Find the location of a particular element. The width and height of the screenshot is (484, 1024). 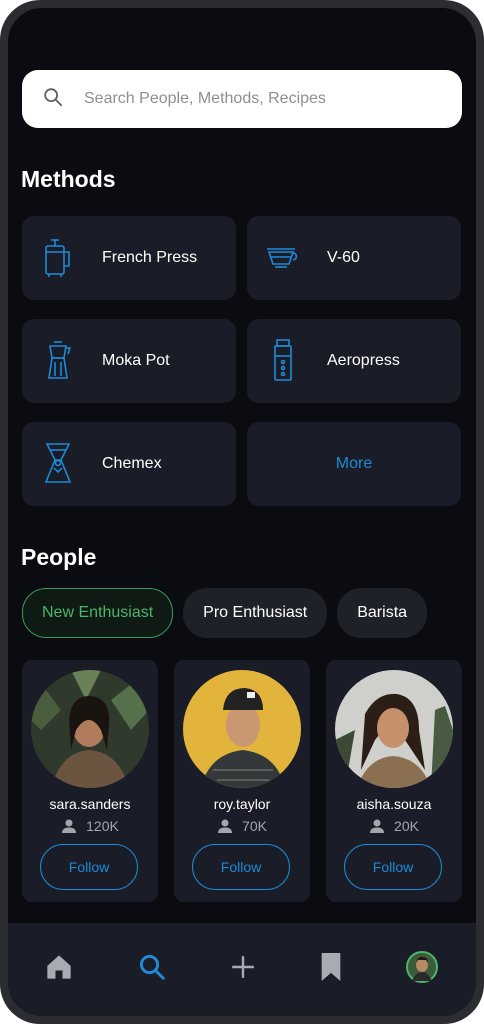

method-french-press: French Press is located at coordinates (129, 258).